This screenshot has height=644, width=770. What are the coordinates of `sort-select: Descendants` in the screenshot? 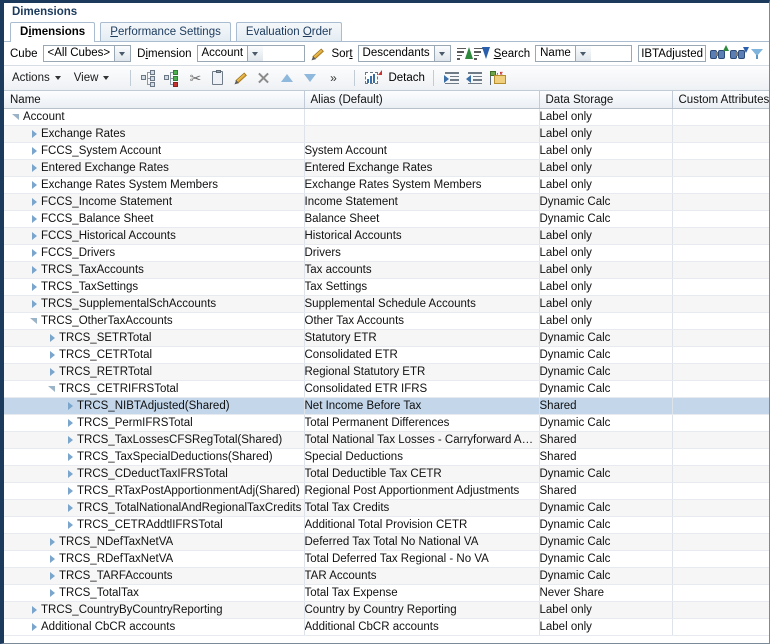 It's located at (404, 53).